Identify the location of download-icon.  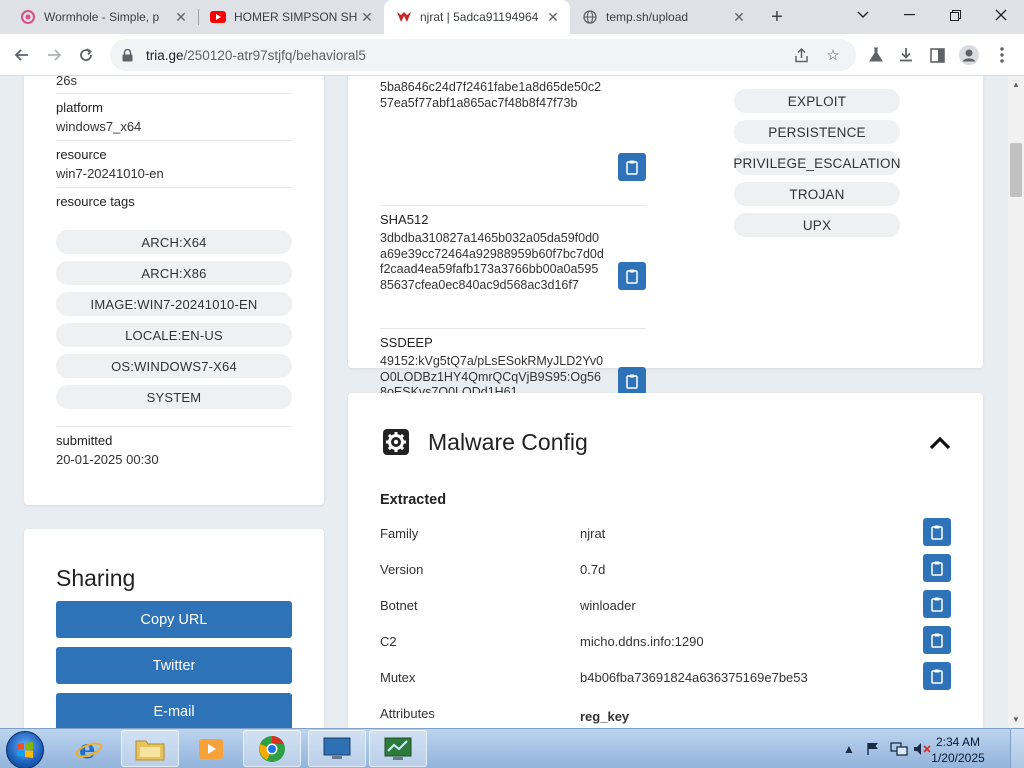
(906, 55).